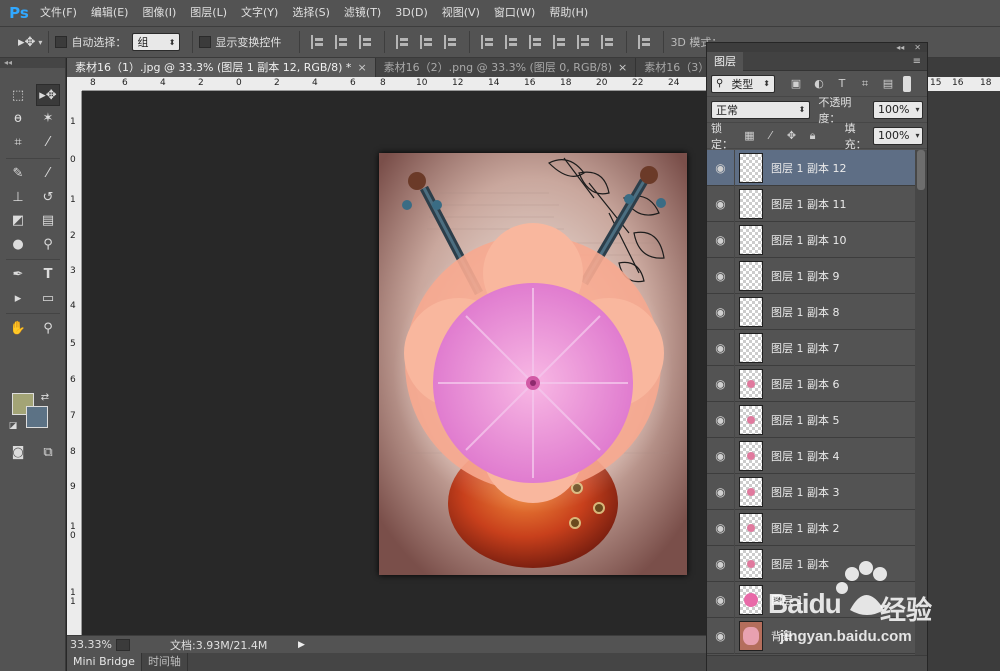  What do you see at coordinates (963, 84) in the screenshot?
I see `ruler-top-right: 15 16 18` at bounding box center [963, 84].